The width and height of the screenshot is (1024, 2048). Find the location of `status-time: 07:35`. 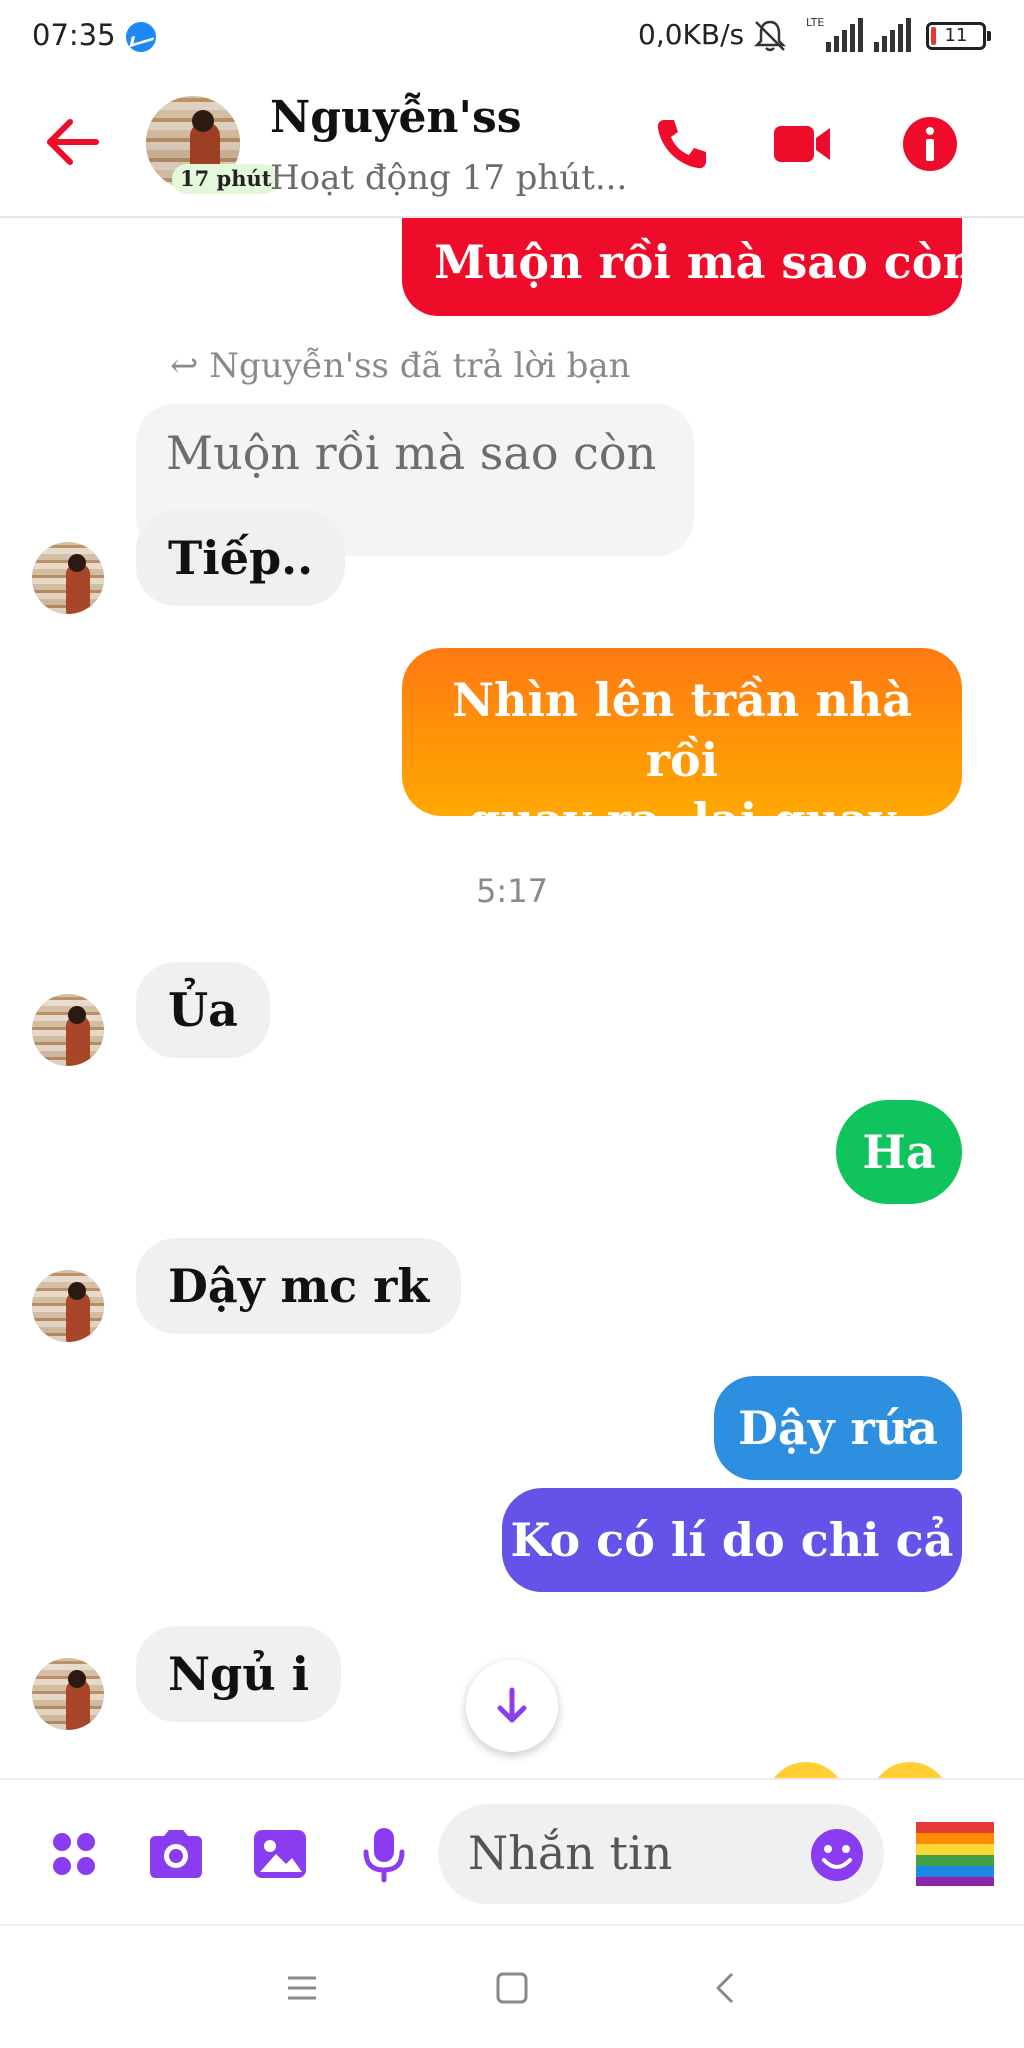

status-time: 07:35 is located at coordinates (74, 35).